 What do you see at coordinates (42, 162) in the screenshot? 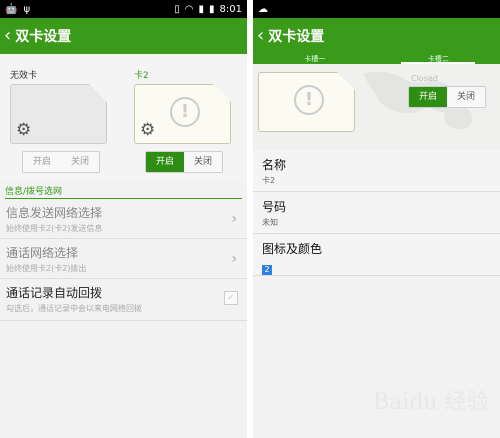
I see `sim1-on-button: 开启` at bounding box center [42, 162].